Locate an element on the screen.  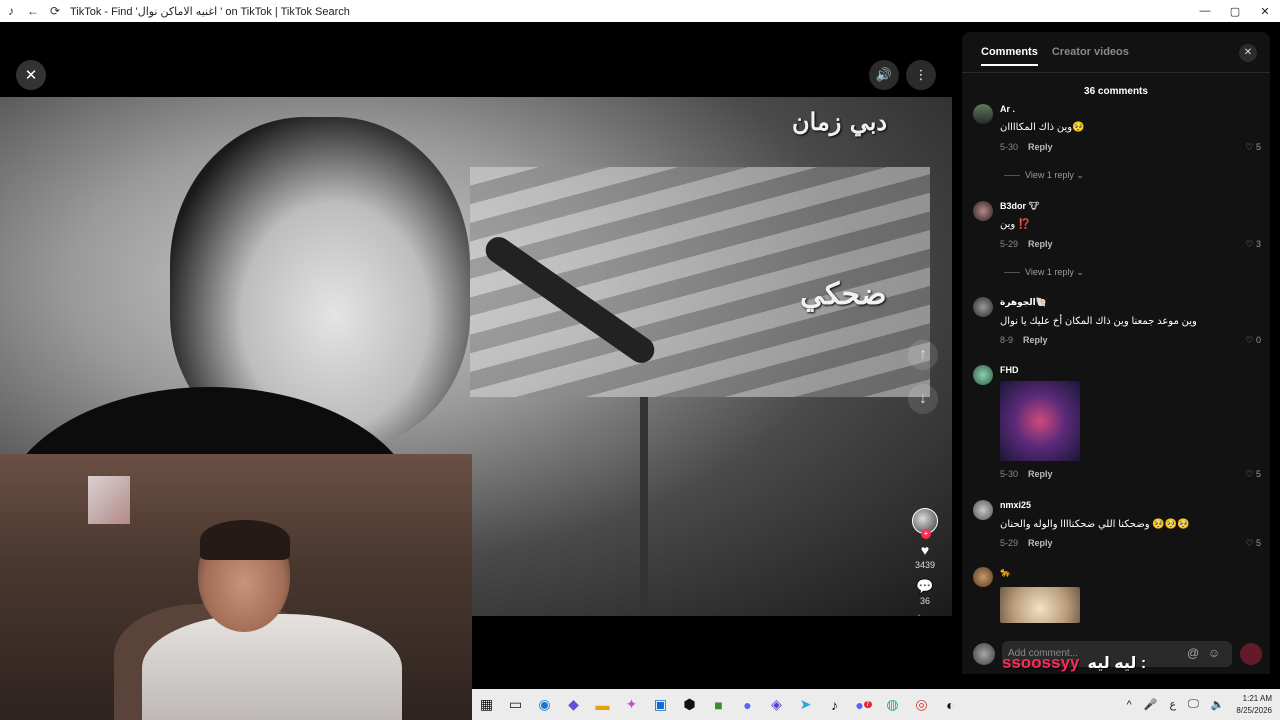
comment-like-button: ♡ 3 is located at coordinates (1253, 244).